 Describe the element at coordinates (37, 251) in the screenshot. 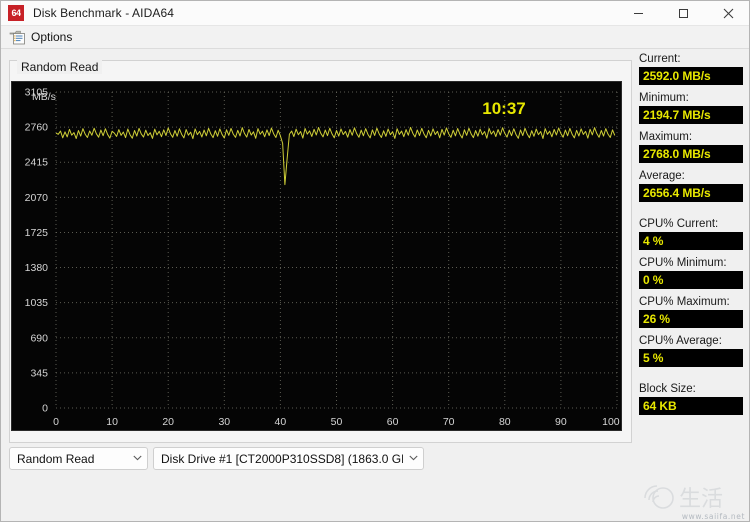

I see `chart-y-axis-labels: 31052760241520701725138010356903450` at that location.